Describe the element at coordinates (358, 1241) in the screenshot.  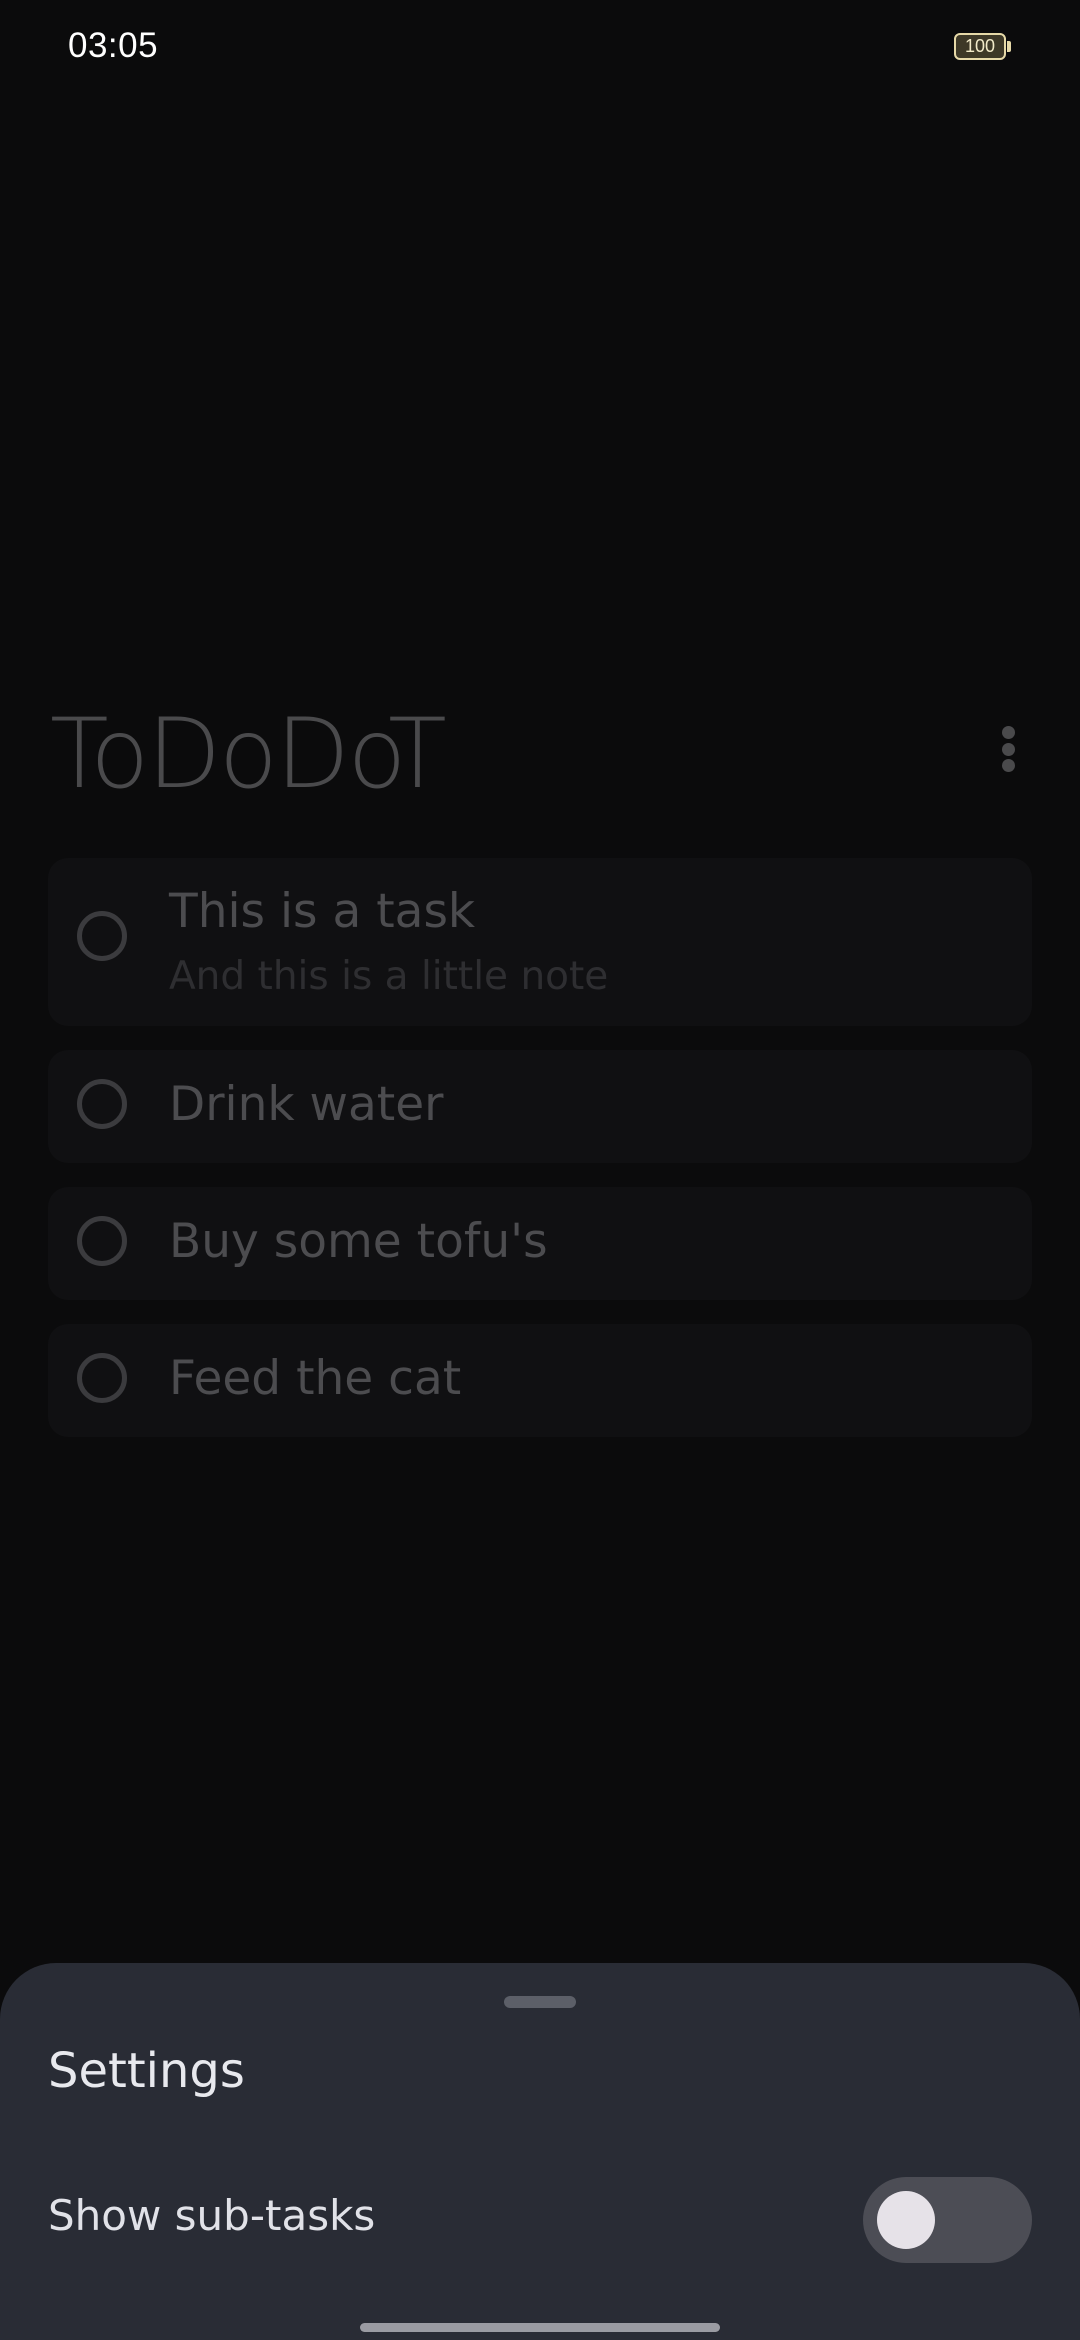
I see `task-title: Buy some tofu's` at that location.